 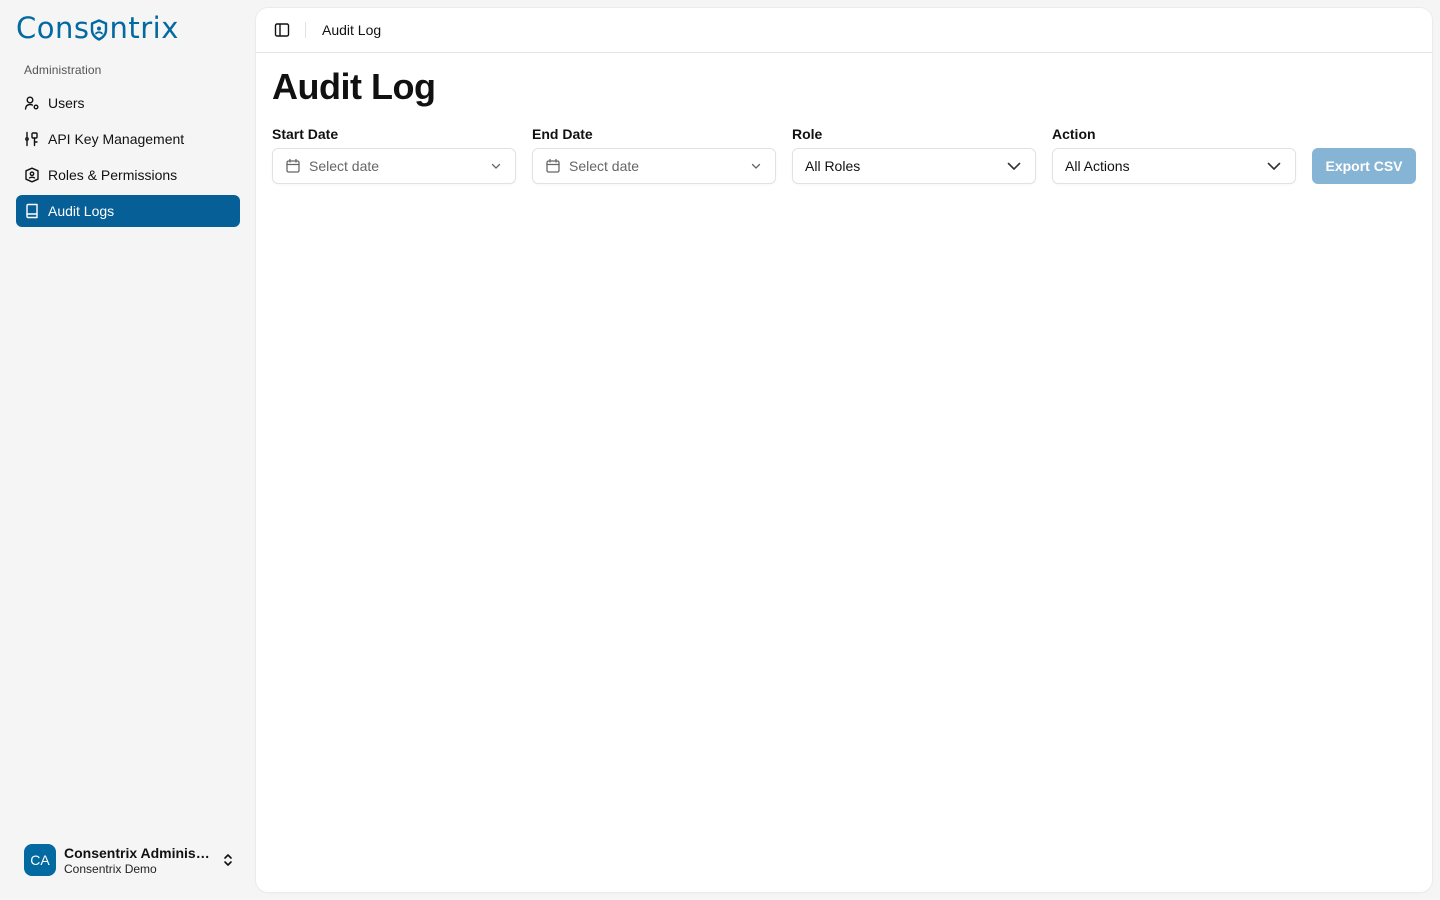 I want to click on role-select: All Roles, so click(x=914, y=166).